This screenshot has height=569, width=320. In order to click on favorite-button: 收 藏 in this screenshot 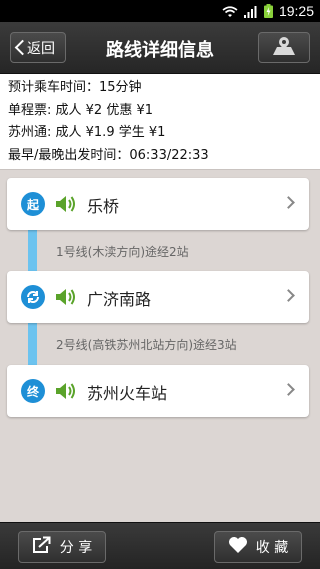, I will do `click(258, 547)`.